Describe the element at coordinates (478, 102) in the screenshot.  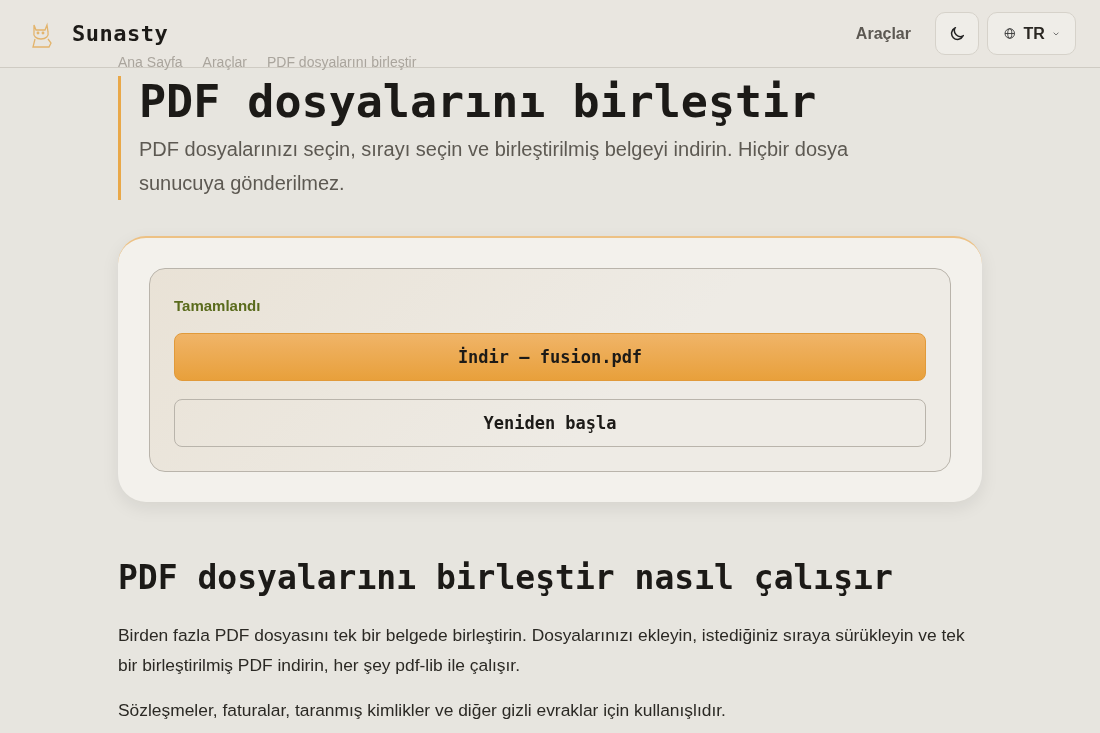
I see `page-title: PDF dosyalarını birleştir` at that location.